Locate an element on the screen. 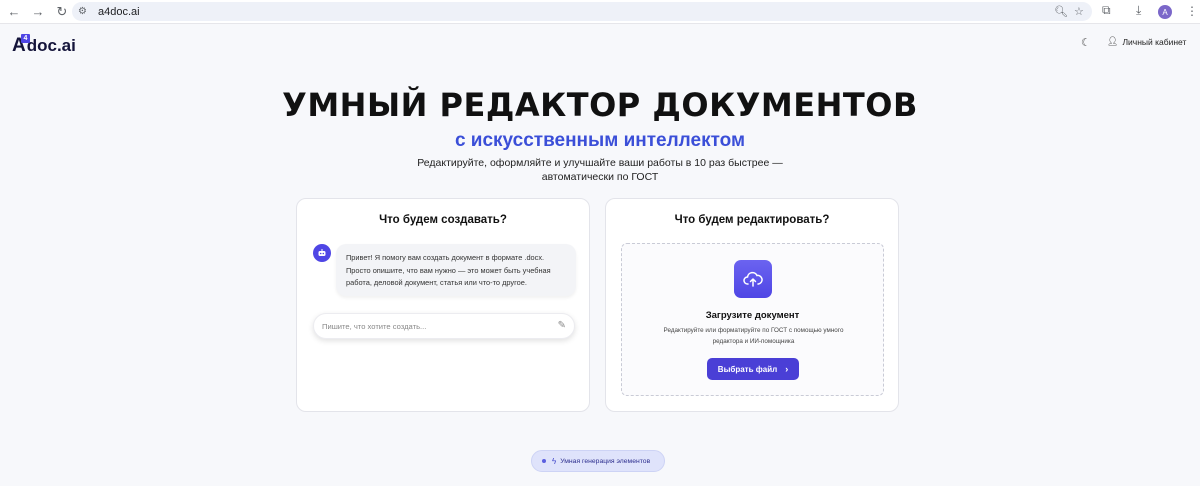 The image size is (1200, 486). create-card-title: Что будем создавать? is located at coordinates (443, 220).